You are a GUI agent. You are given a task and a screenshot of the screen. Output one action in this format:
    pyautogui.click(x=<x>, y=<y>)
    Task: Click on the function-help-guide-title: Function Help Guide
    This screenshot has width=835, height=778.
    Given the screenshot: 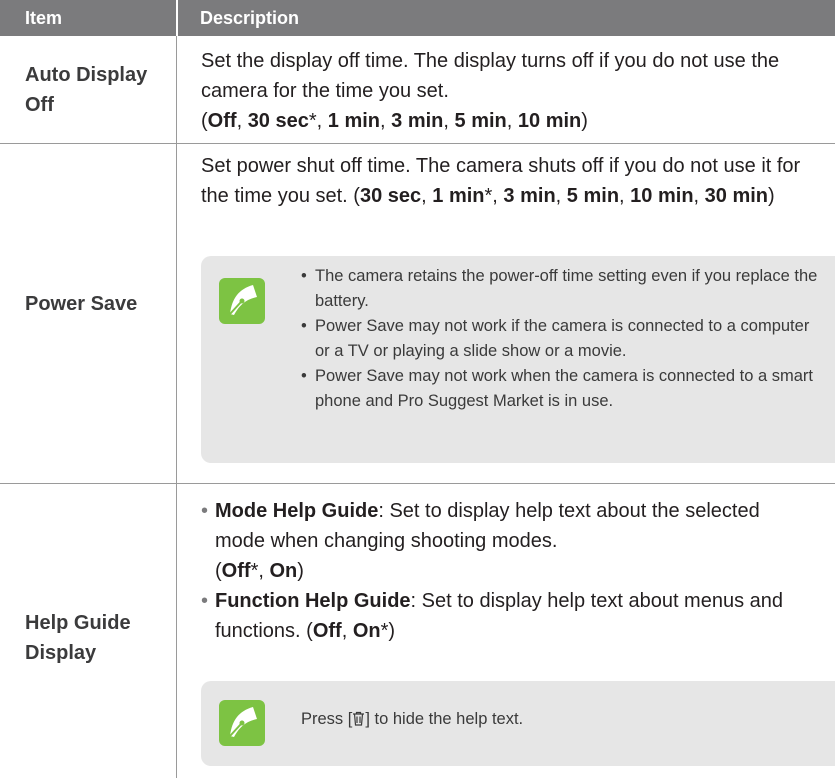 What is the action you would take?
    pyautogui.click(x=313, y=601)
    